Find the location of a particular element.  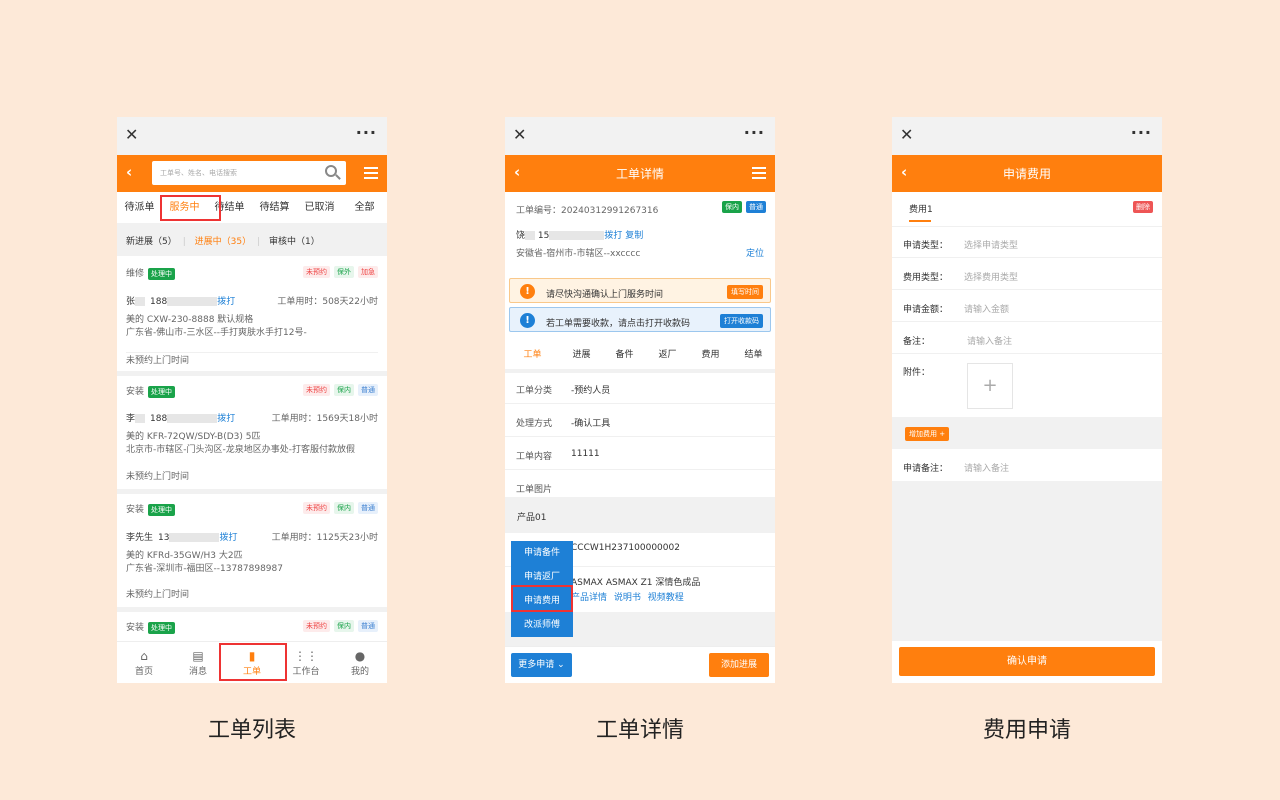

page-title: 申请费用 is located at coordinates (1026, 174).